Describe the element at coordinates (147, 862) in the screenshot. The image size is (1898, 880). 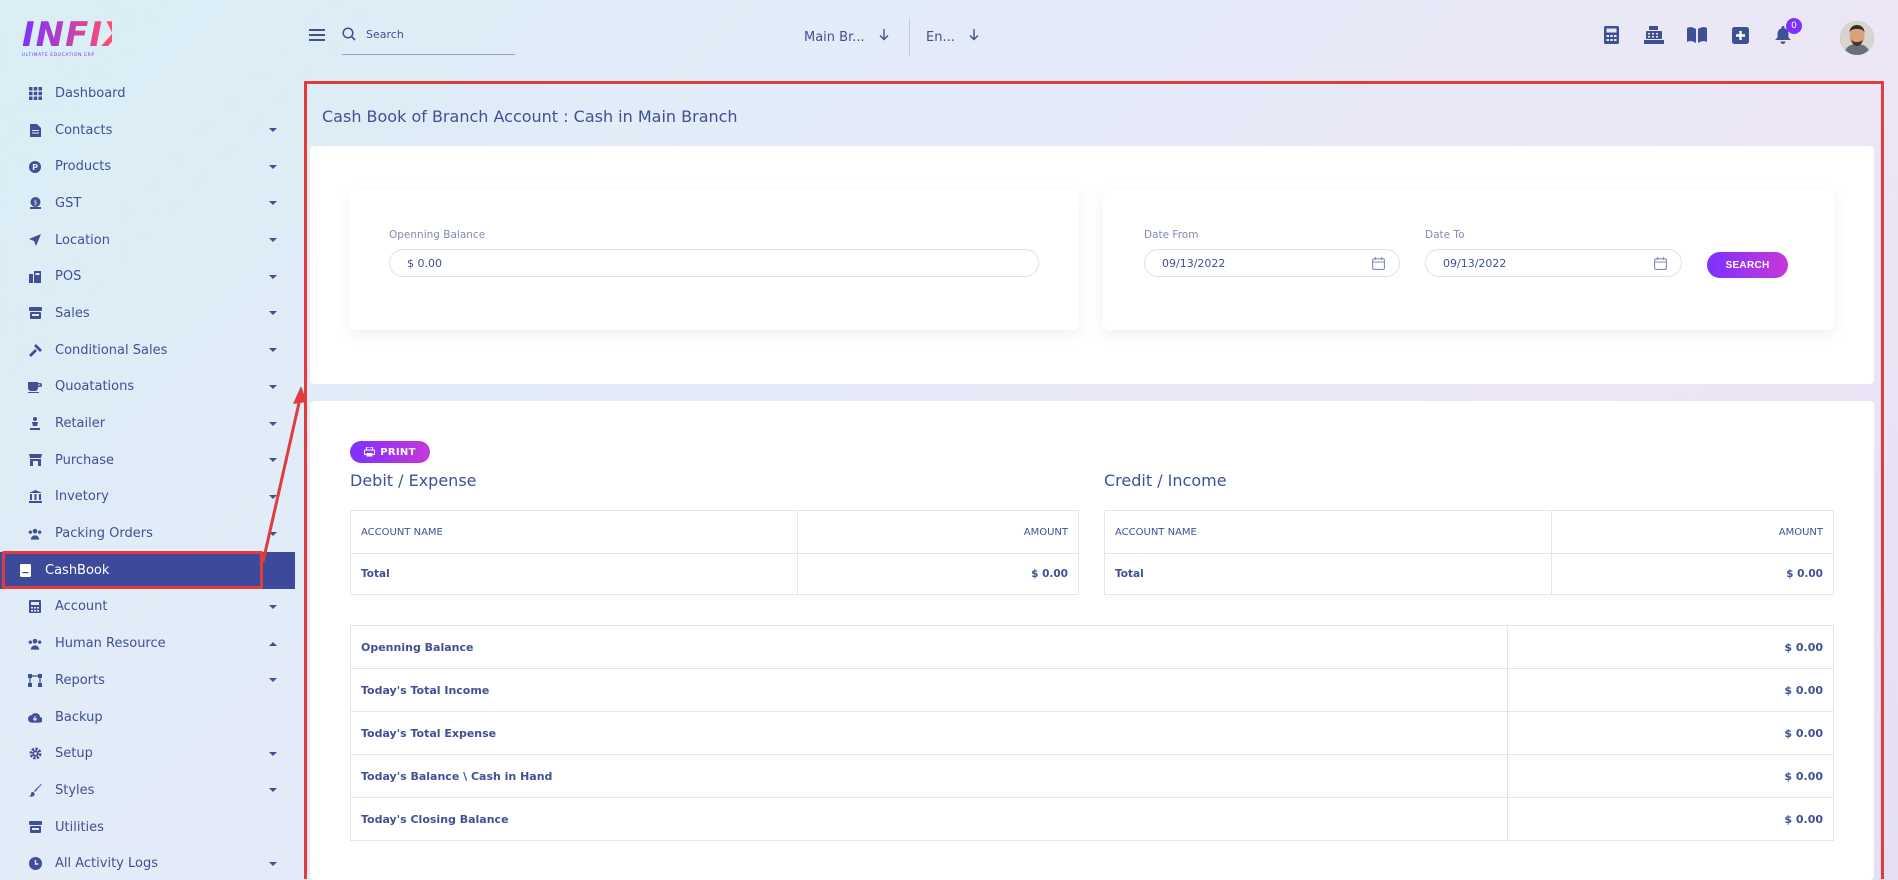
I see `sidebar-item-all-activity-logs: All Activity Logs` at that location.